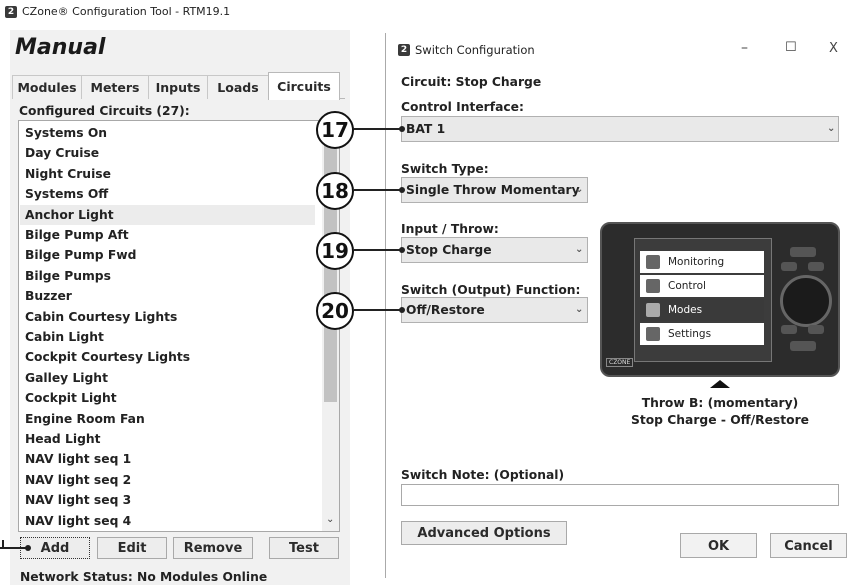 Image resolution: width=852 pixels, height=585 pixels. Describe the element at coordinates (803, 252) in the screenshot. I see `device-button-top` at that location.